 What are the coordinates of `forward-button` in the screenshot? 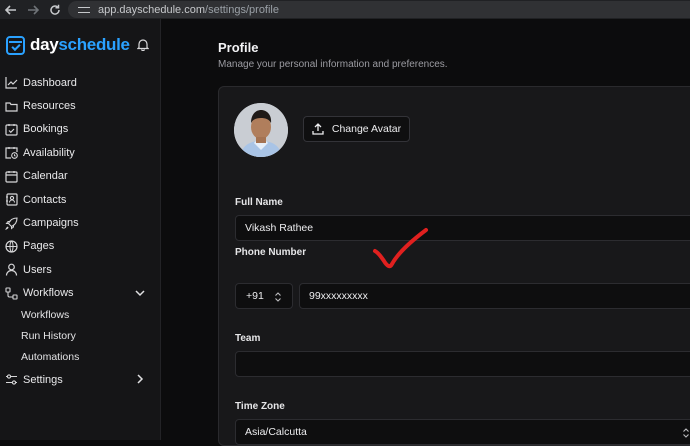 It's located at (33, 9).